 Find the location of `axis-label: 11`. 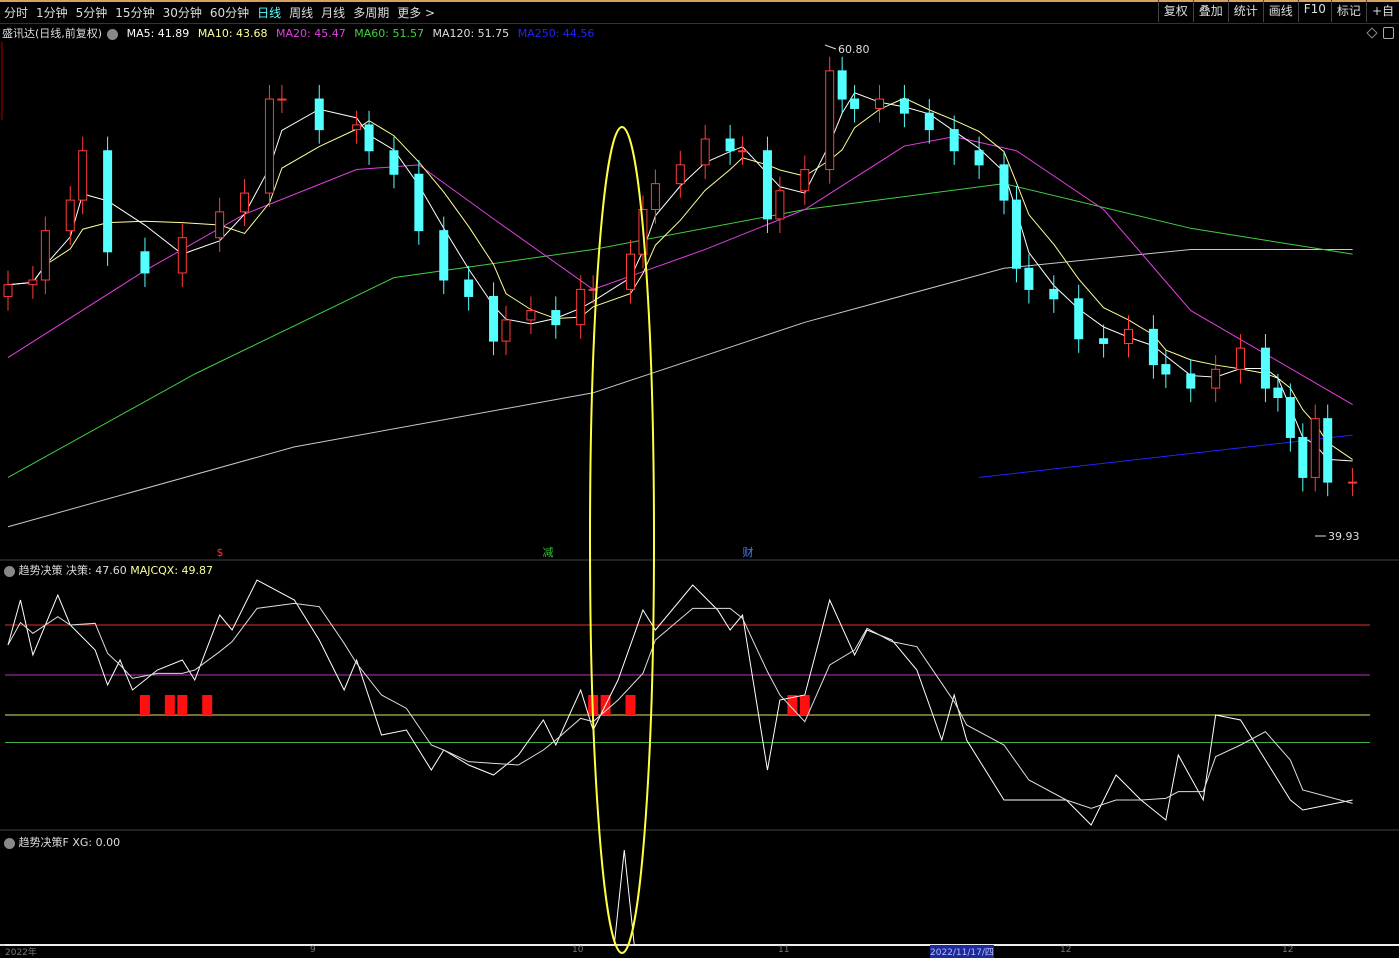

axis-label: 11 is located at coordinates (784, 950).